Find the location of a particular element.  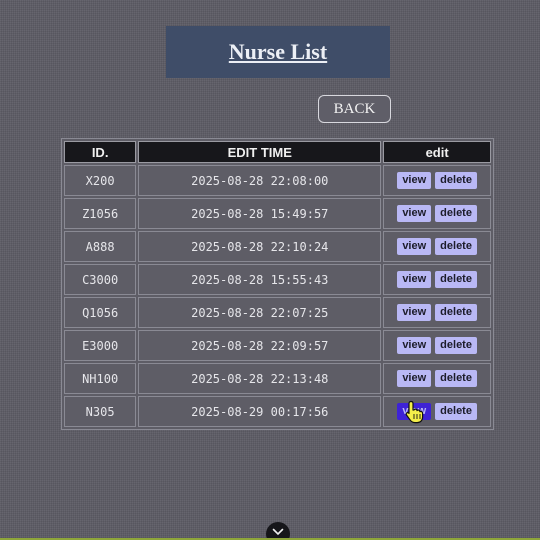

cell-edit-time: 2025-08-28 22:10:24 is located at coordinates (260, 246).